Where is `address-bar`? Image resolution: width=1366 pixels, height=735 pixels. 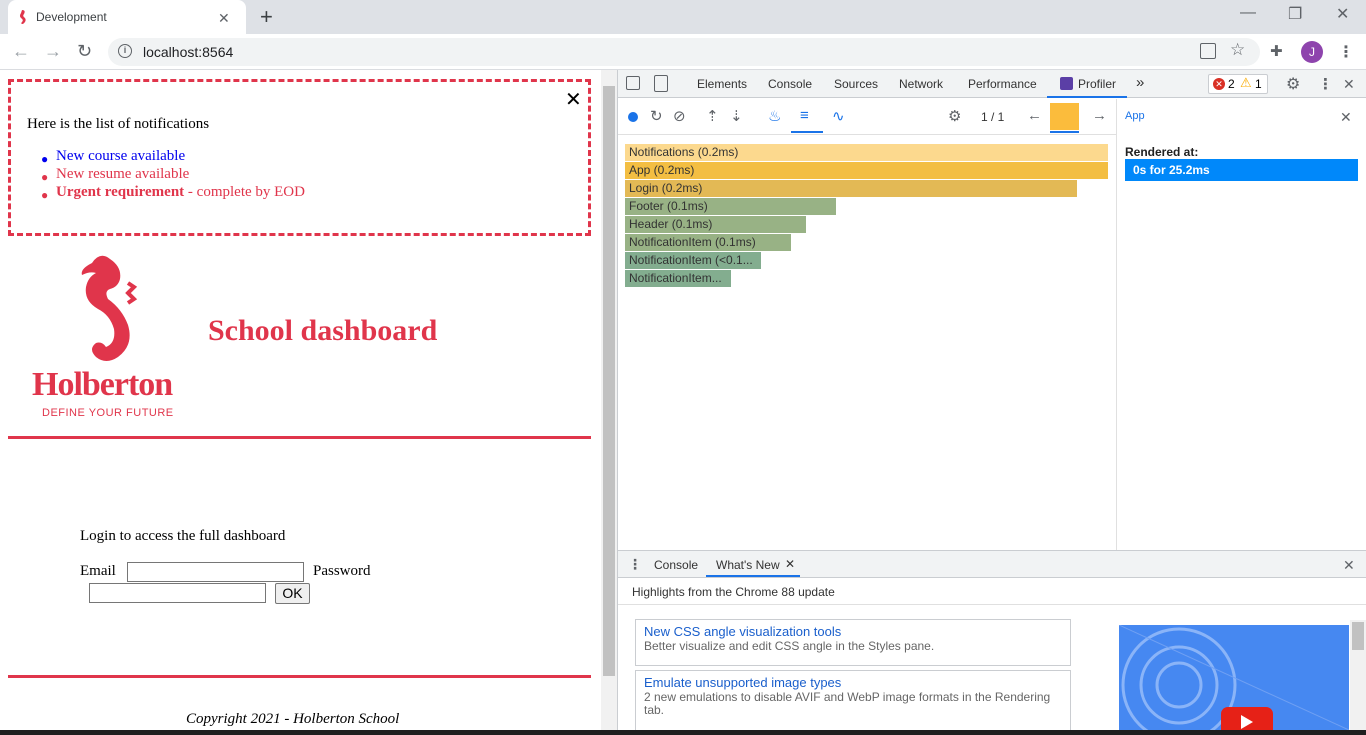
address-bar is located at coordinates (684, 52).